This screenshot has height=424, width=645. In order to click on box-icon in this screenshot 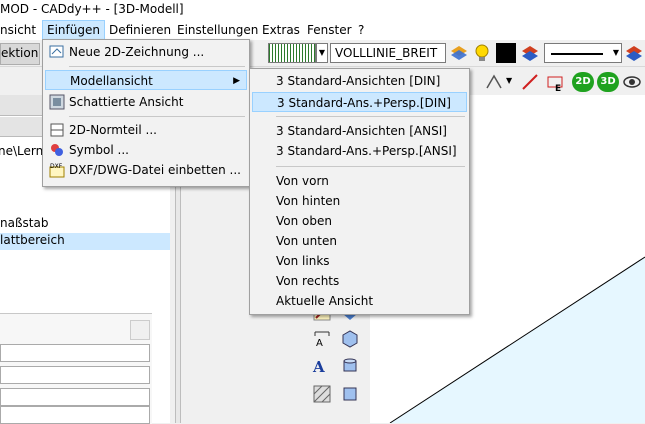, I will do `click(350, 338)`.